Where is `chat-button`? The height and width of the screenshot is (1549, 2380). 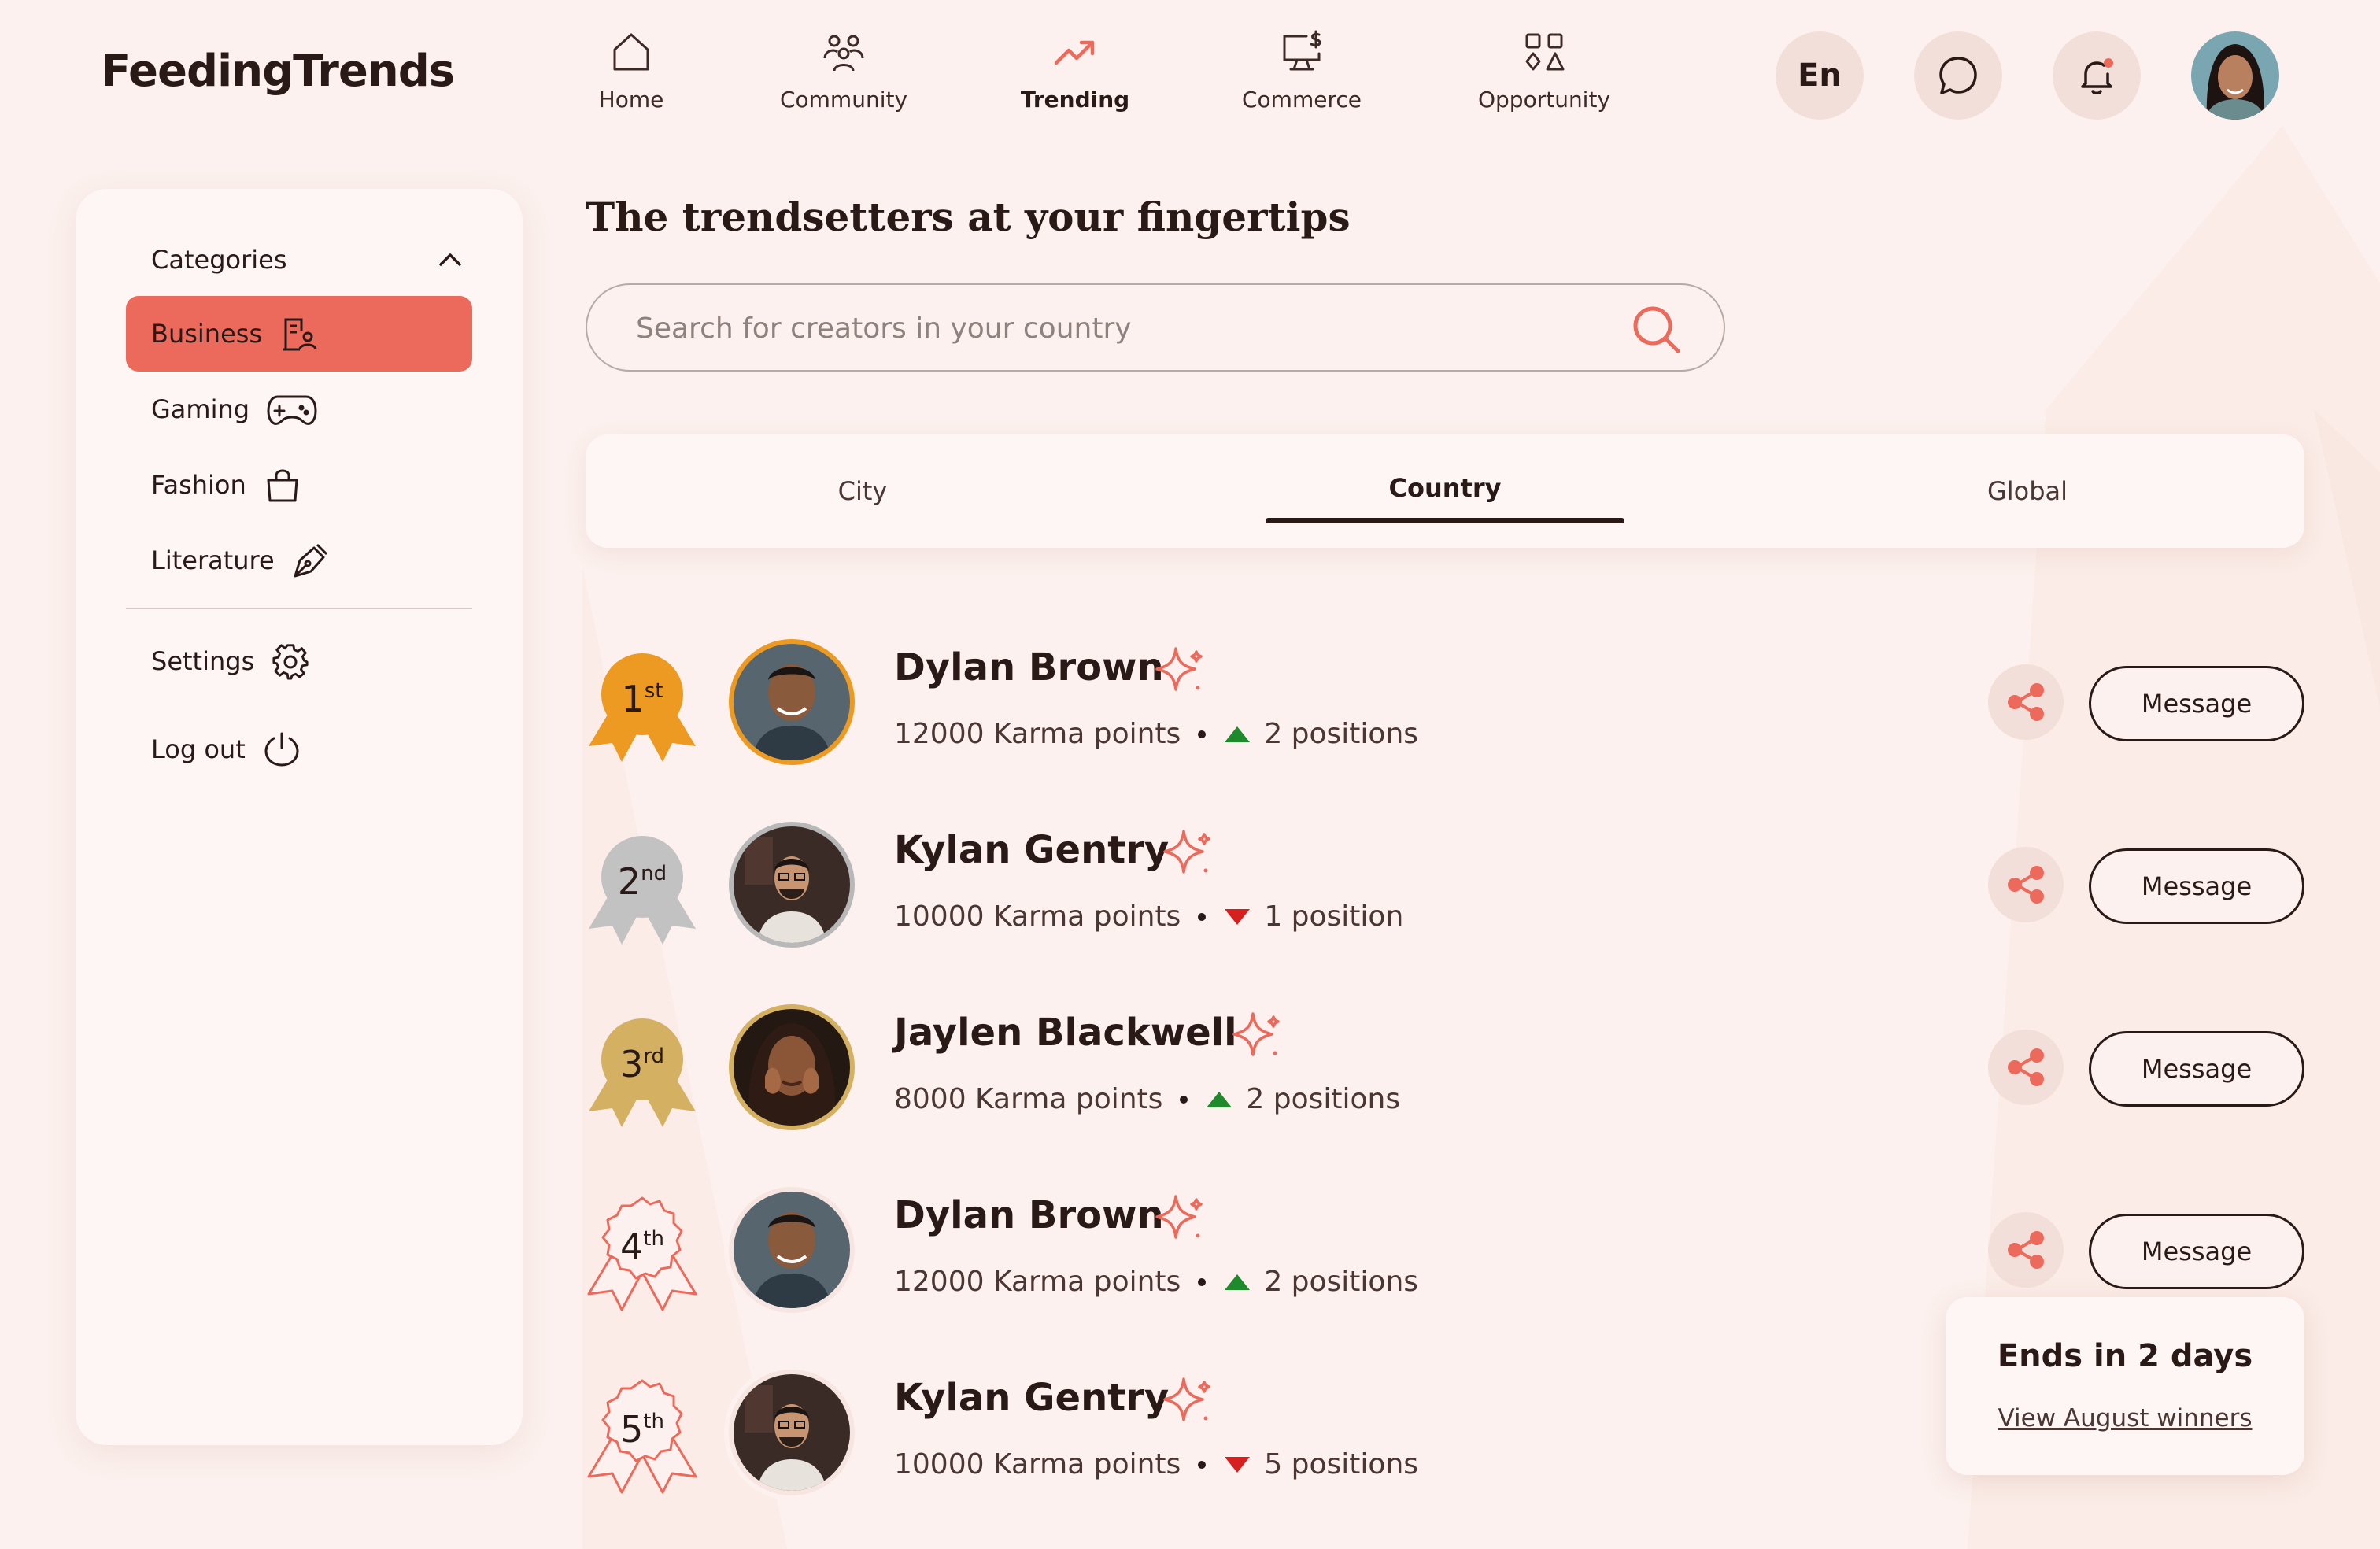 chat-button is located at coordinates (1958, 75).